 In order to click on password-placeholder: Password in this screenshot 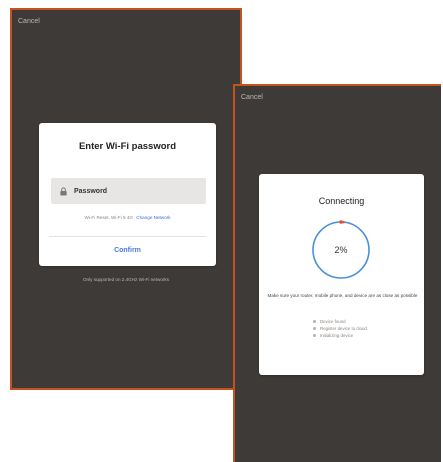, I will do `click(91, 191)`.